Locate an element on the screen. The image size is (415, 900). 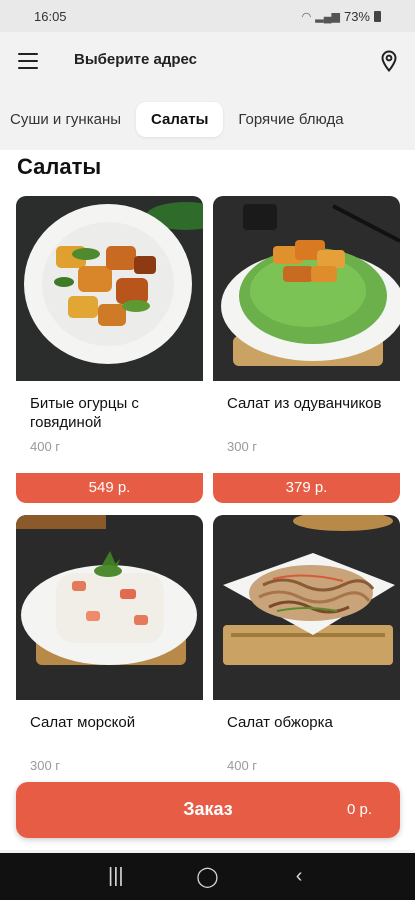
product-name: Салат из одуванчиков is located at coordinates (304, 403).